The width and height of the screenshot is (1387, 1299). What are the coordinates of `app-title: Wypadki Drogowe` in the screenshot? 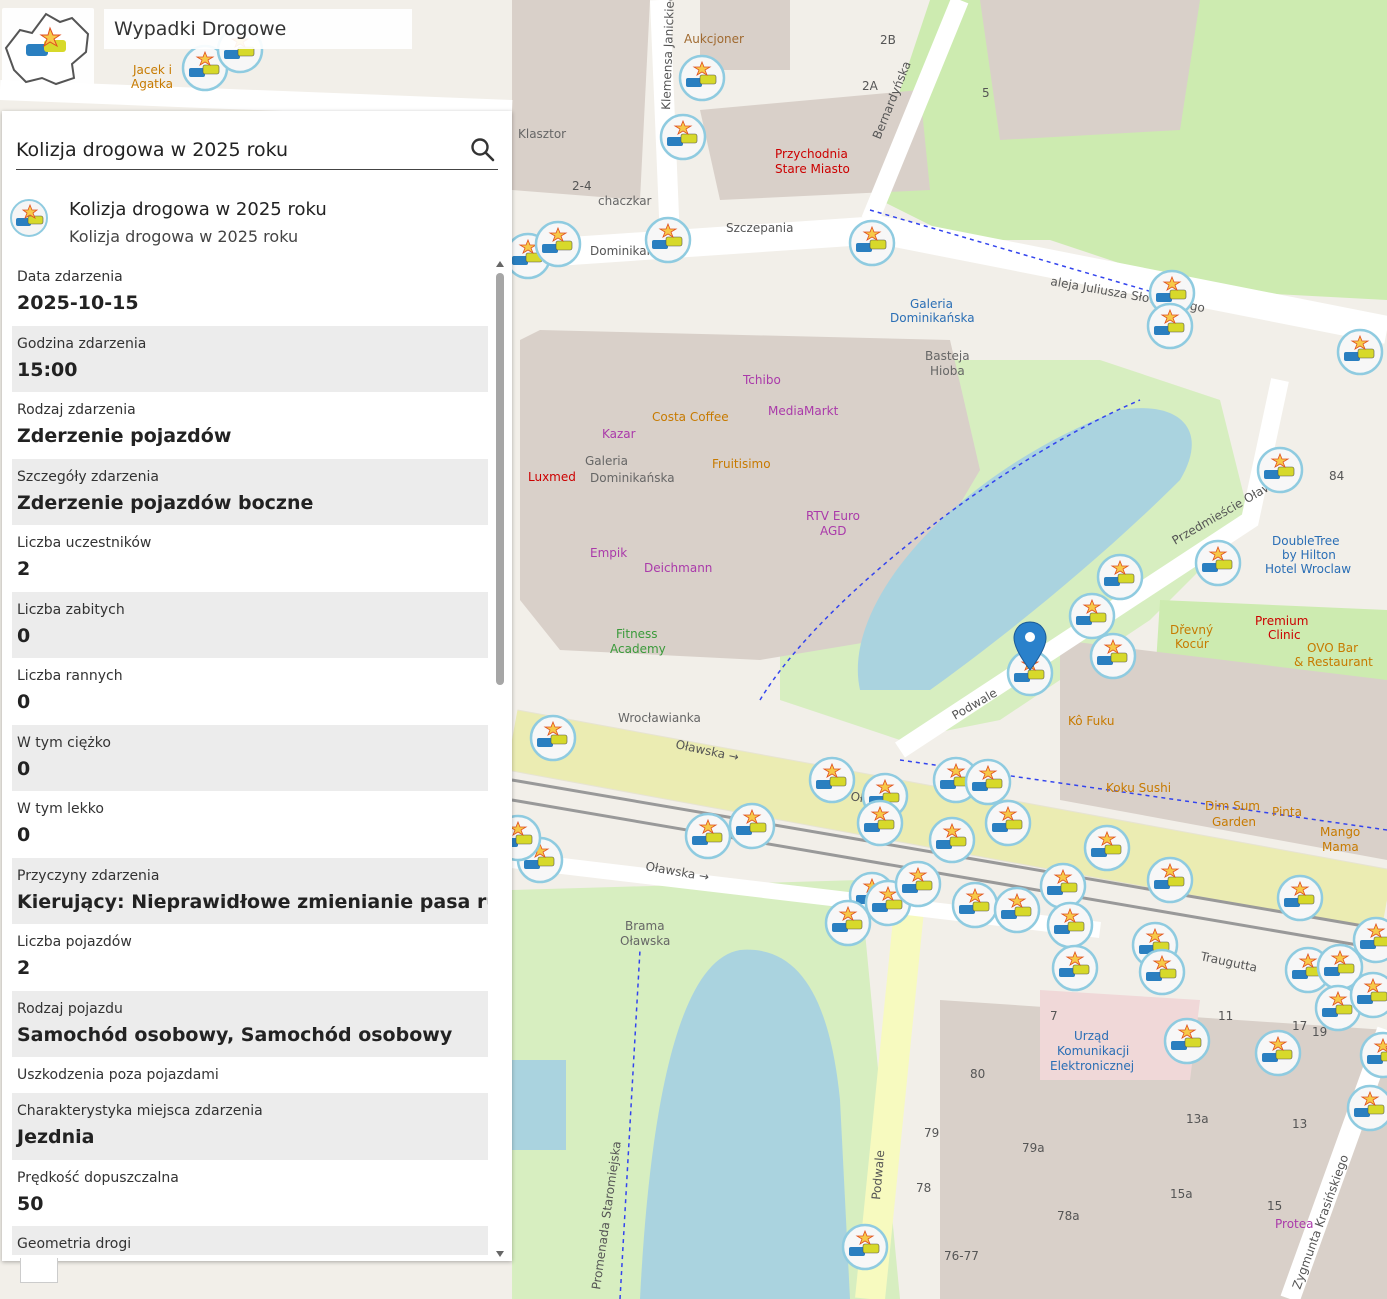 It's located at (258, 29).